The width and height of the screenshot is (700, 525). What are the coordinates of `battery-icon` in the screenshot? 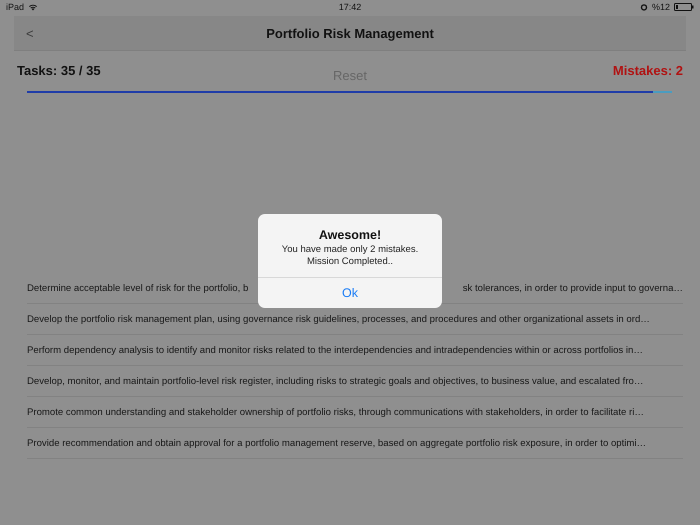 It's located at (684, 7).